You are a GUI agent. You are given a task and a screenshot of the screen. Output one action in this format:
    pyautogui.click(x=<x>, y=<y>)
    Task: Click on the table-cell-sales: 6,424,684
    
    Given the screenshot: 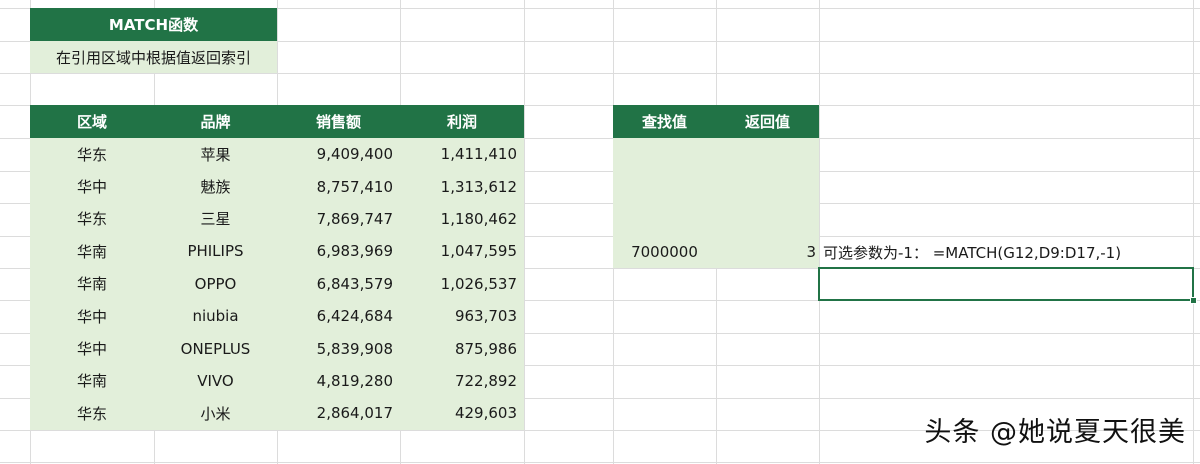 What is the action you would take?
    pyautogui.click(x=338, y=316)
    